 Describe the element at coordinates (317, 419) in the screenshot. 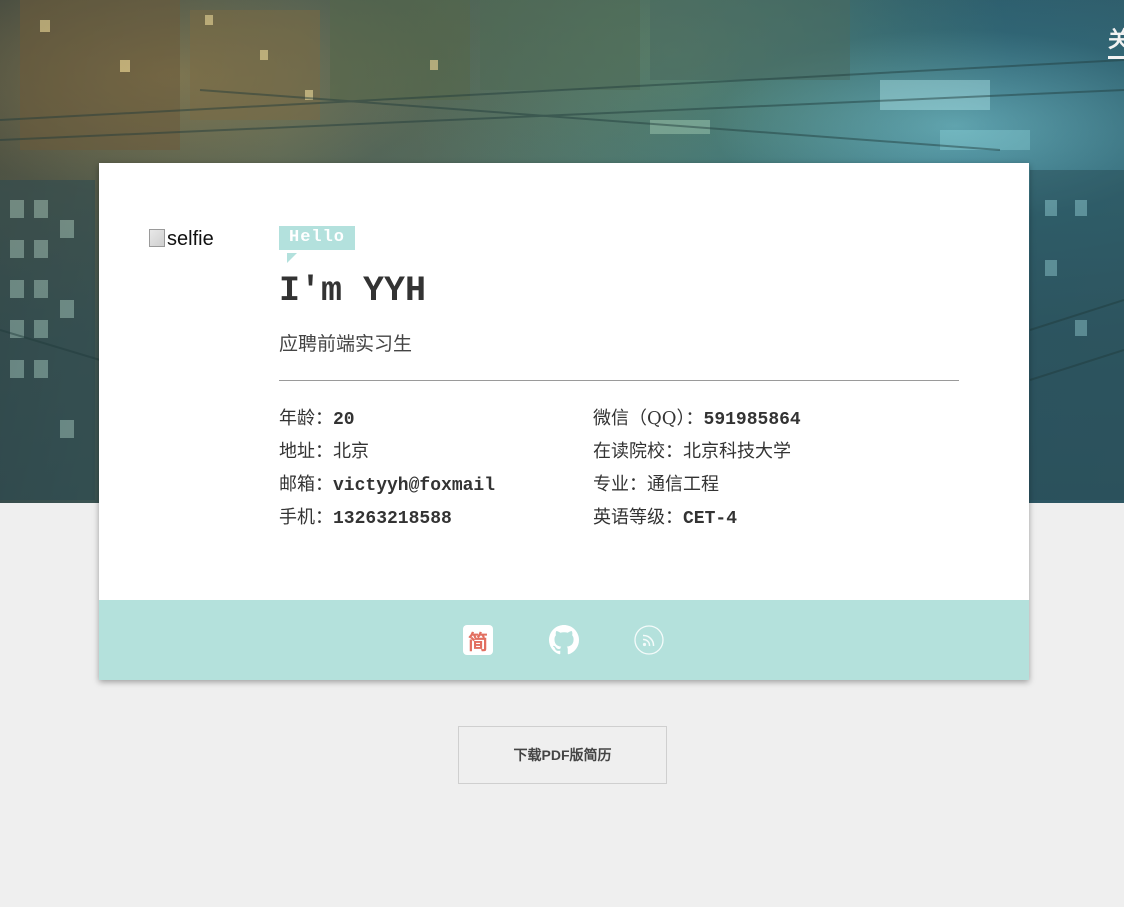

I see `info-age: 年龄：20` at that location.